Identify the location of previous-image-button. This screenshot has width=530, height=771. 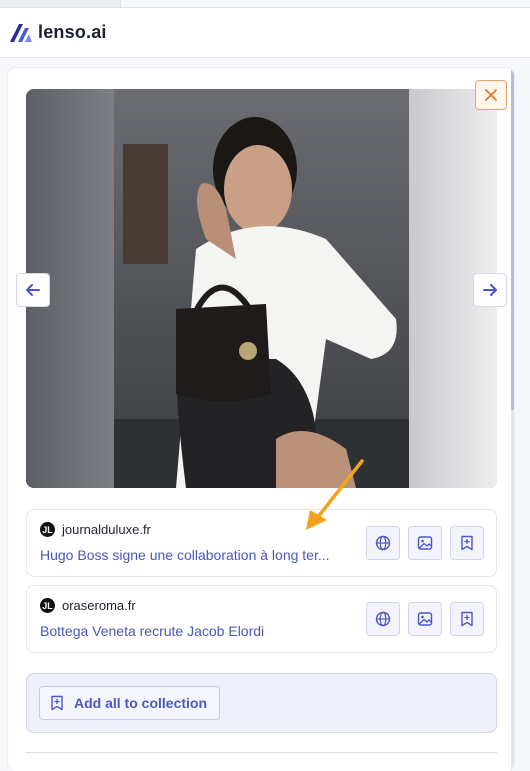
(33, 290).